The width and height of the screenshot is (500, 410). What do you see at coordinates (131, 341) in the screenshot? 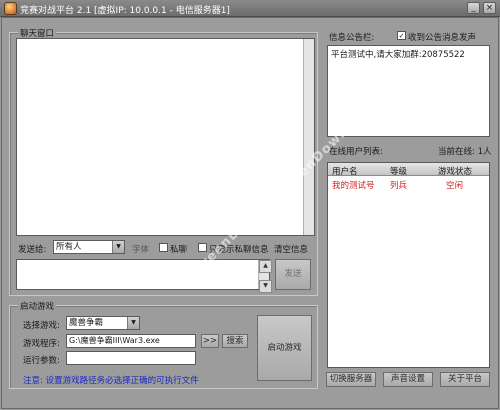
I see `program-path-input: G:\魔兽争霸III\War3.exe` at bounding box center [131, 341].